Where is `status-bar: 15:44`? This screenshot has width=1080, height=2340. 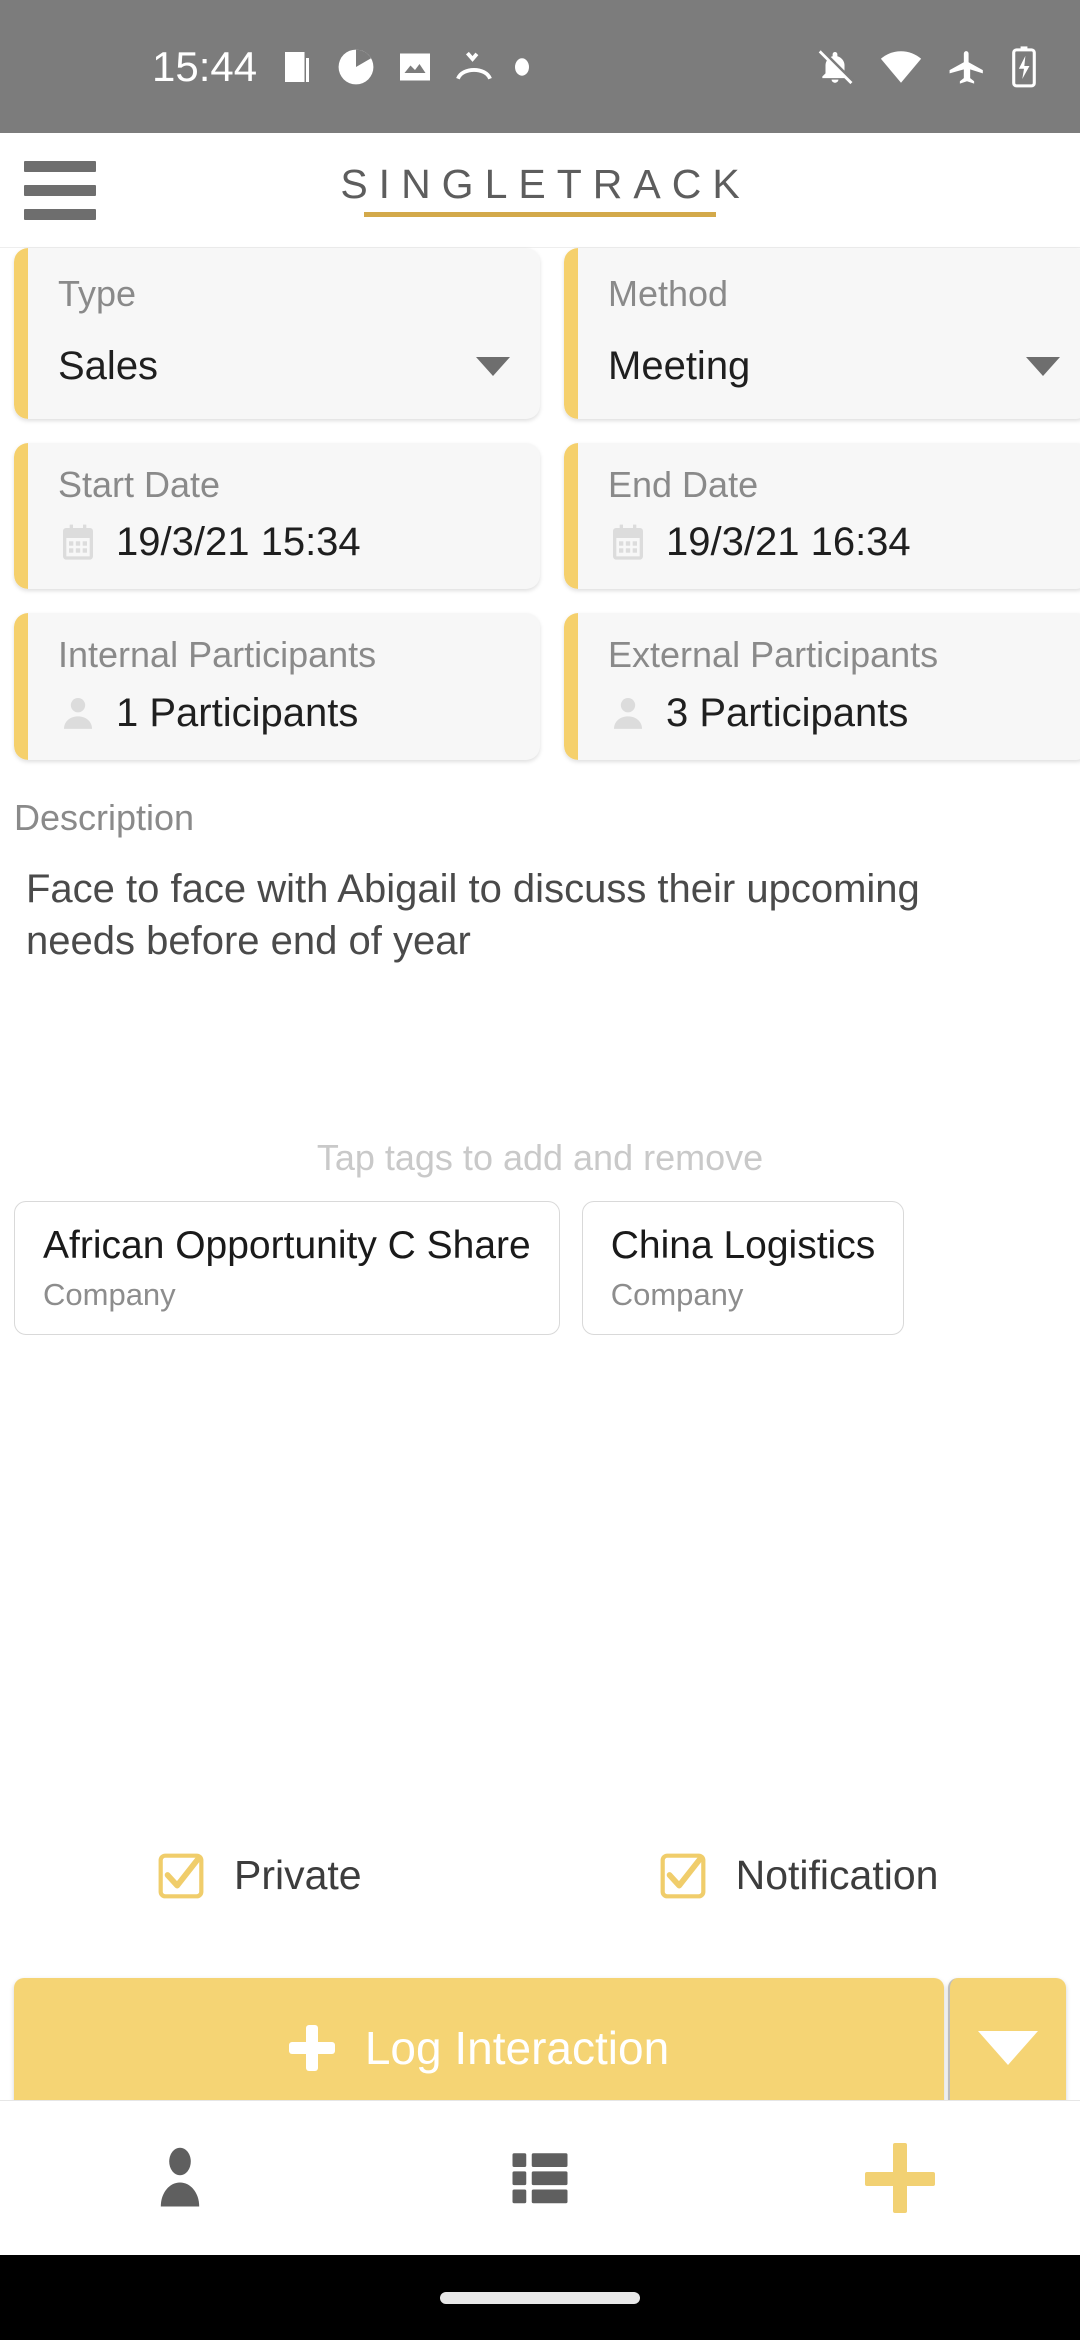 status-bar: 15:44 is located at coordinates (540, 66).